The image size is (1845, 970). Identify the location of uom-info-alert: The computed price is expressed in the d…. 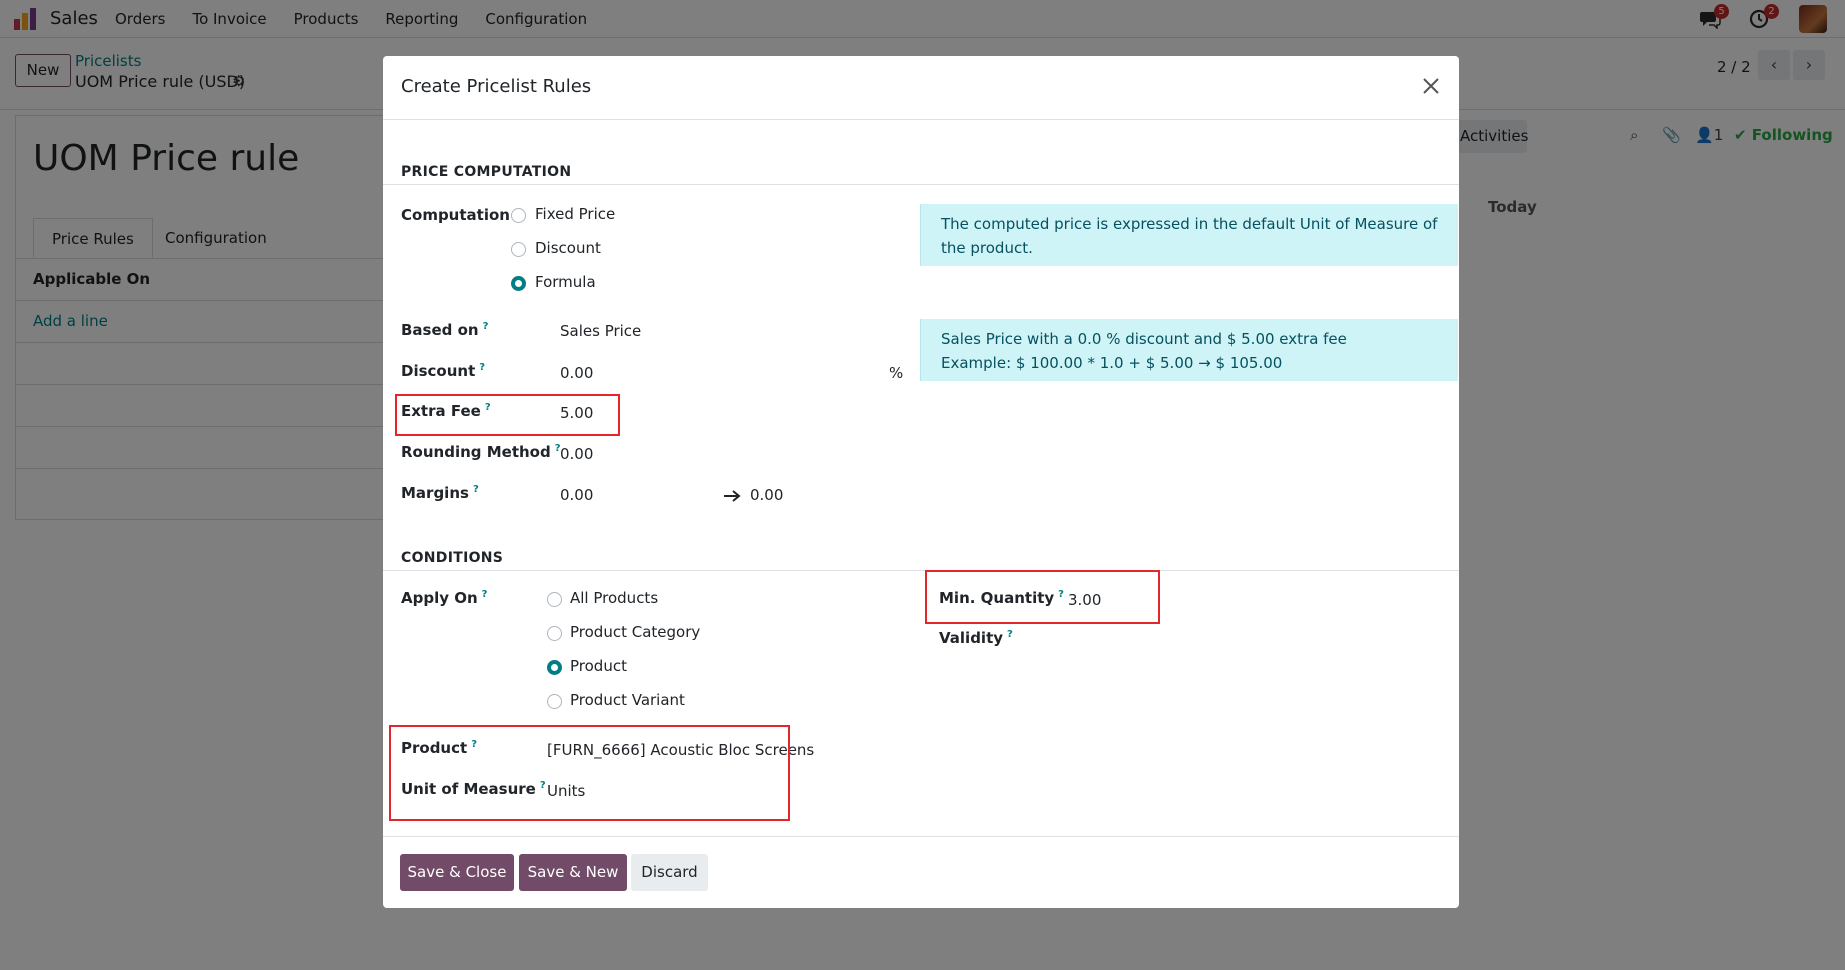
(1189, 235).